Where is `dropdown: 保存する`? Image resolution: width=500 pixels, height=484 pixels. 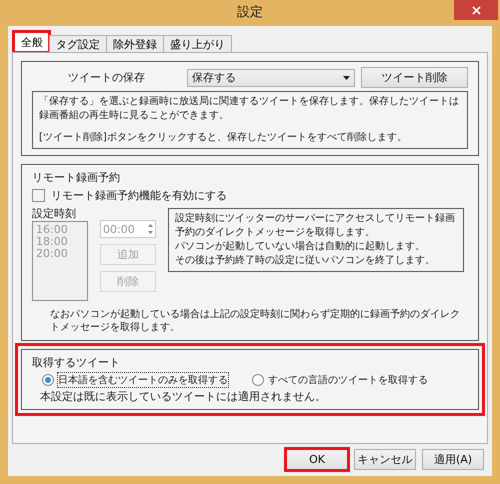 dropdown: 保存する is located at coordinates (271, 77).